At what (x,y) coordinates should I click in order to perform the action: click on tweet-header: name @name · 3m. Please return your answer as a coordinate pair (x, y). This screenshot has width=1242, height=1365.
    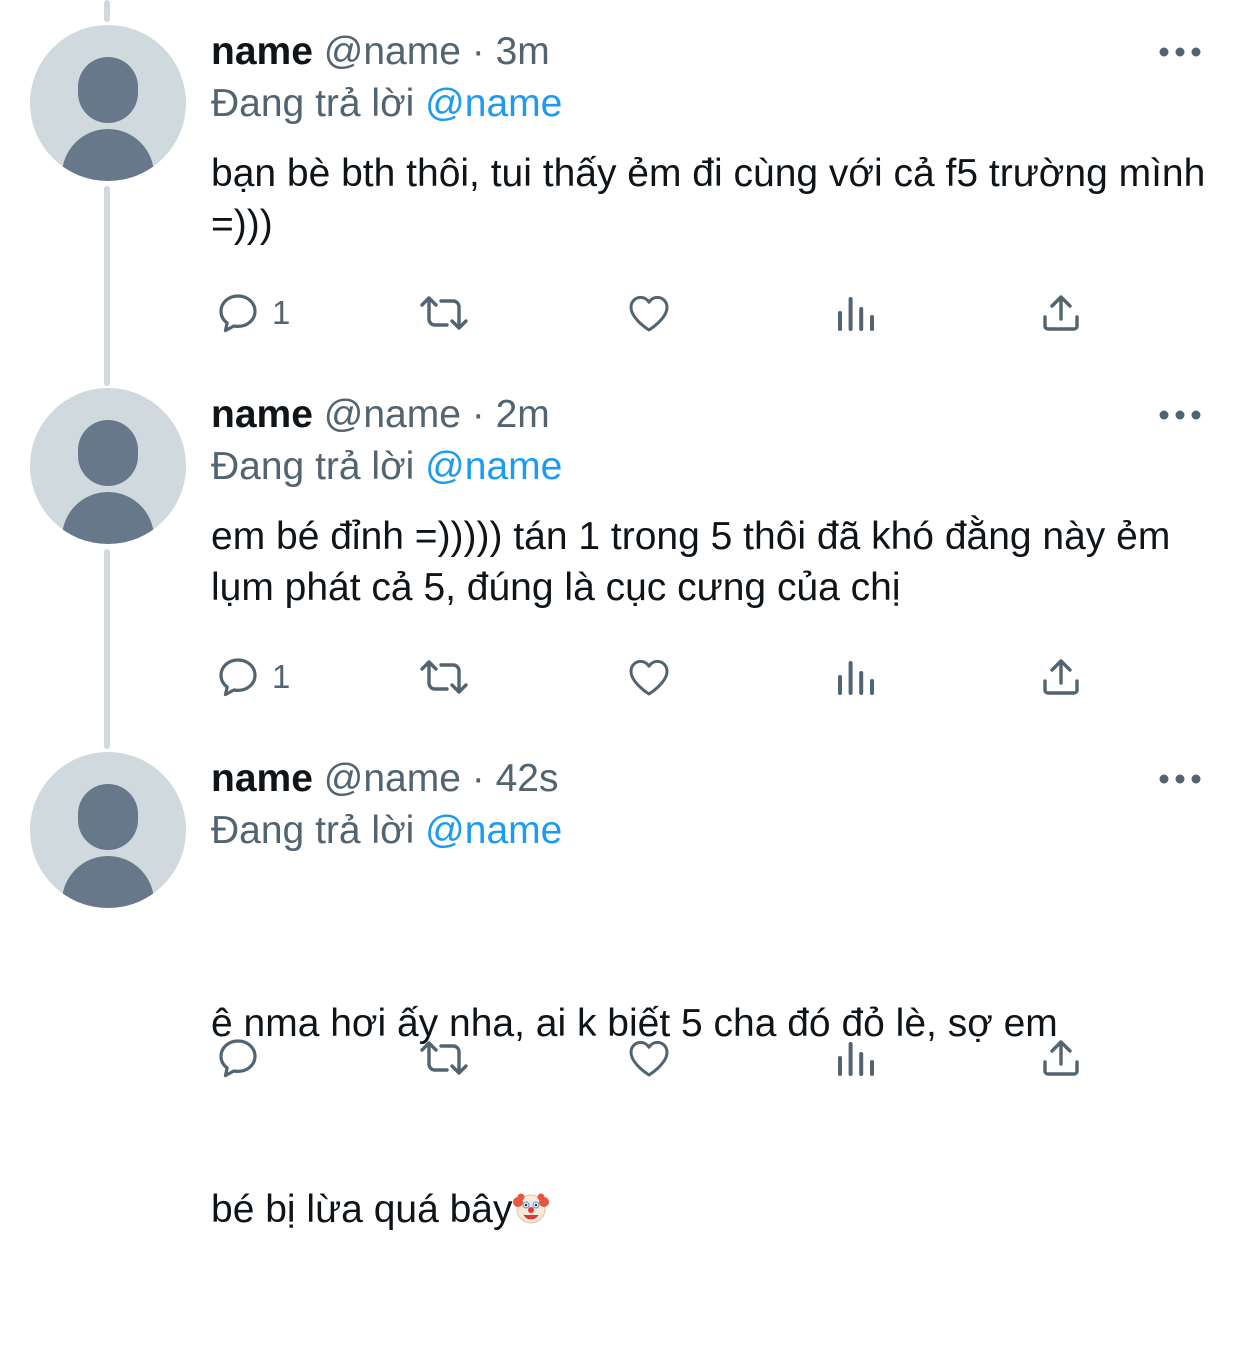
    Looking at the image, I should click on (380, 52).